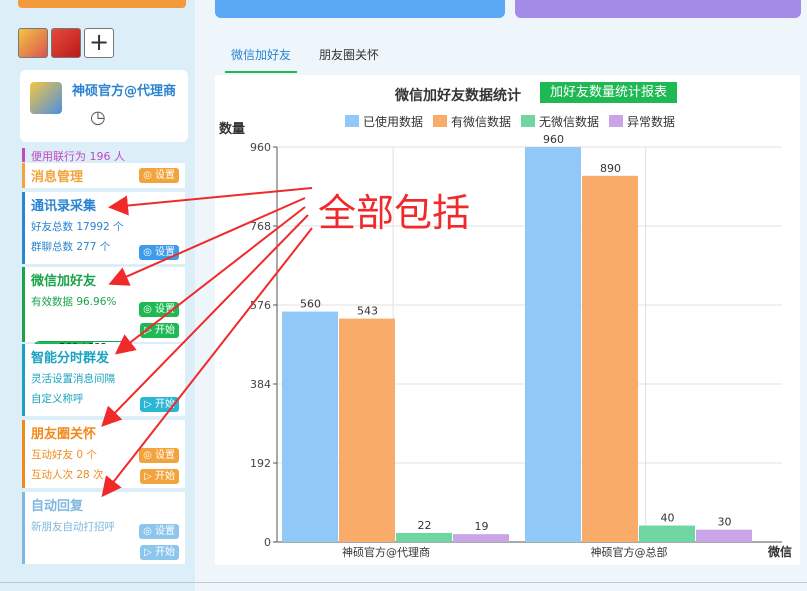 This screenshot has height=591, width=807. Describe the element at coordinates (310, 304) in the screenshot. I see `bar-value-label: 560` at that location.